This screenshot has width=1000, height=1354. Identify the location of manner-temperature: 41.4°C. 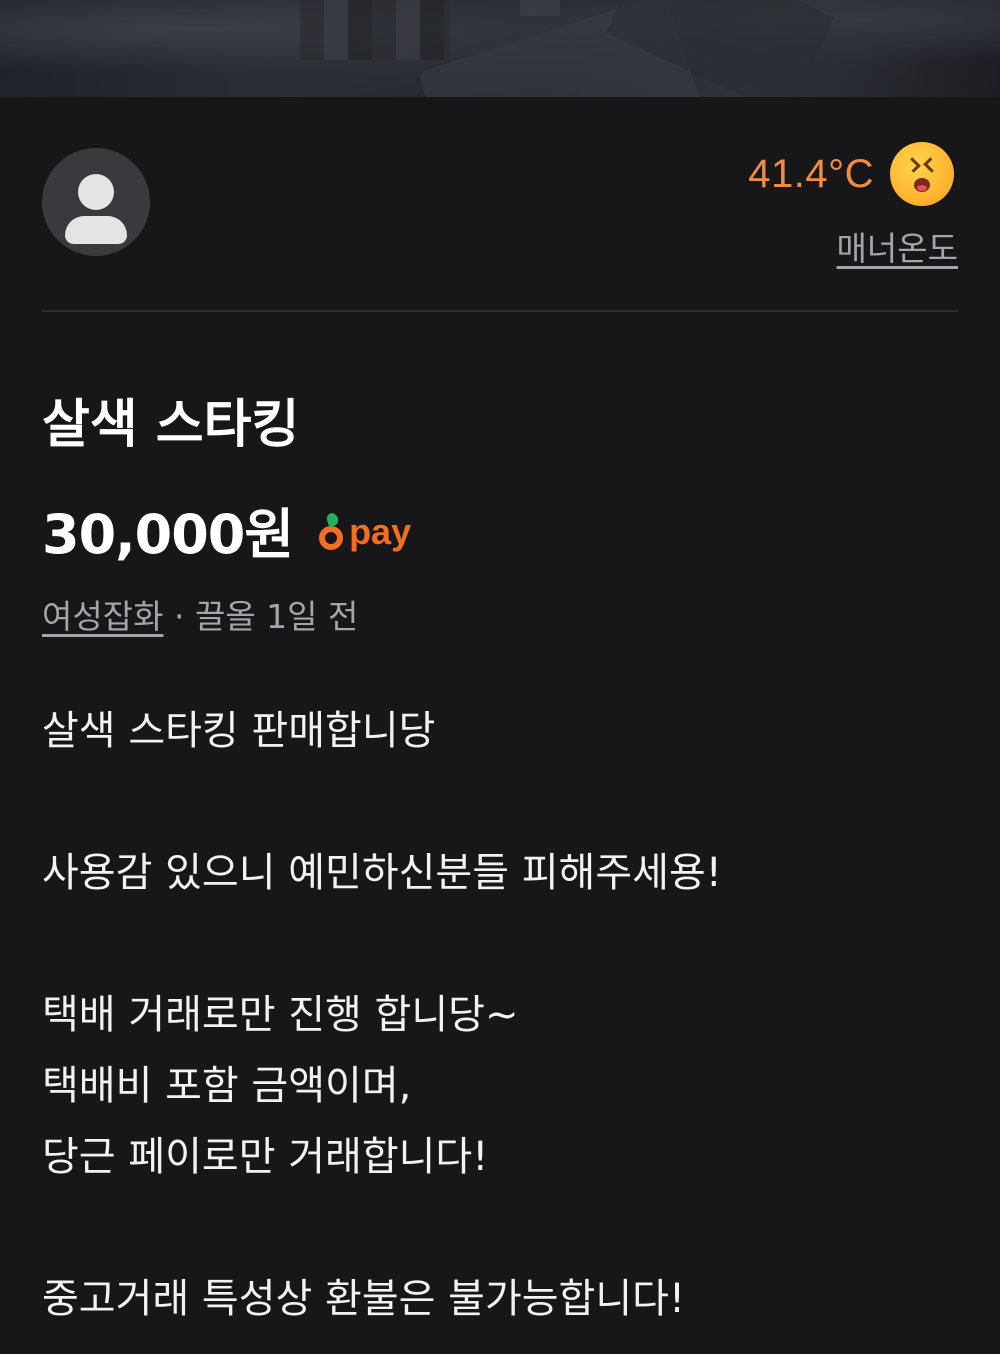
(851, 174).